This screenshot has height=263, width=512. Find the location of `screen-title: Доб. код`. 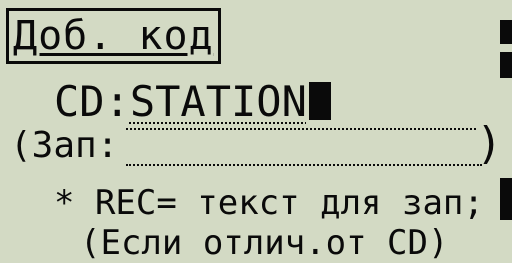

screen-title: Доб. код is located at coordinates (113, 36).